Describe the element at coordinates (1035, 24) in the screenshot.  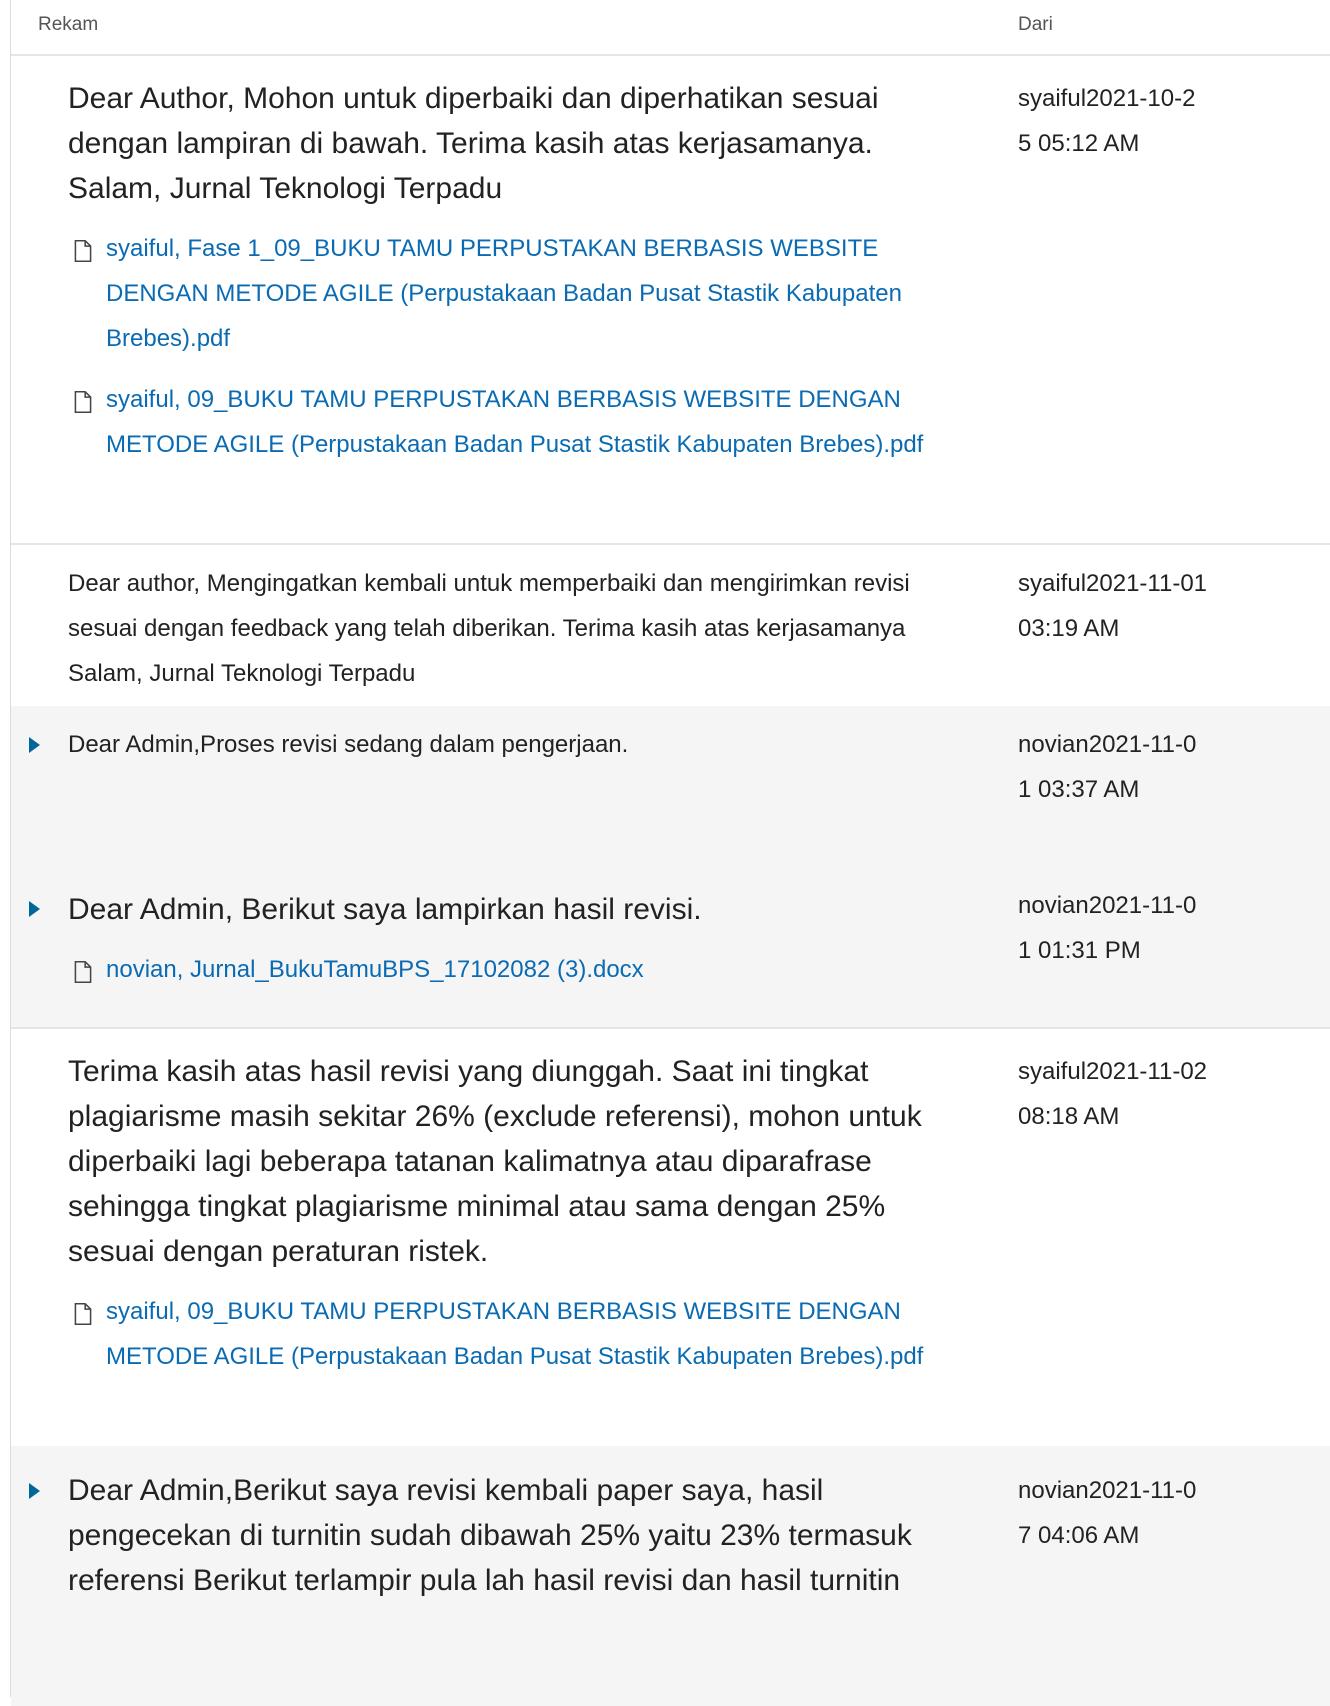
I see `column-header-dari: Dari` at that location.